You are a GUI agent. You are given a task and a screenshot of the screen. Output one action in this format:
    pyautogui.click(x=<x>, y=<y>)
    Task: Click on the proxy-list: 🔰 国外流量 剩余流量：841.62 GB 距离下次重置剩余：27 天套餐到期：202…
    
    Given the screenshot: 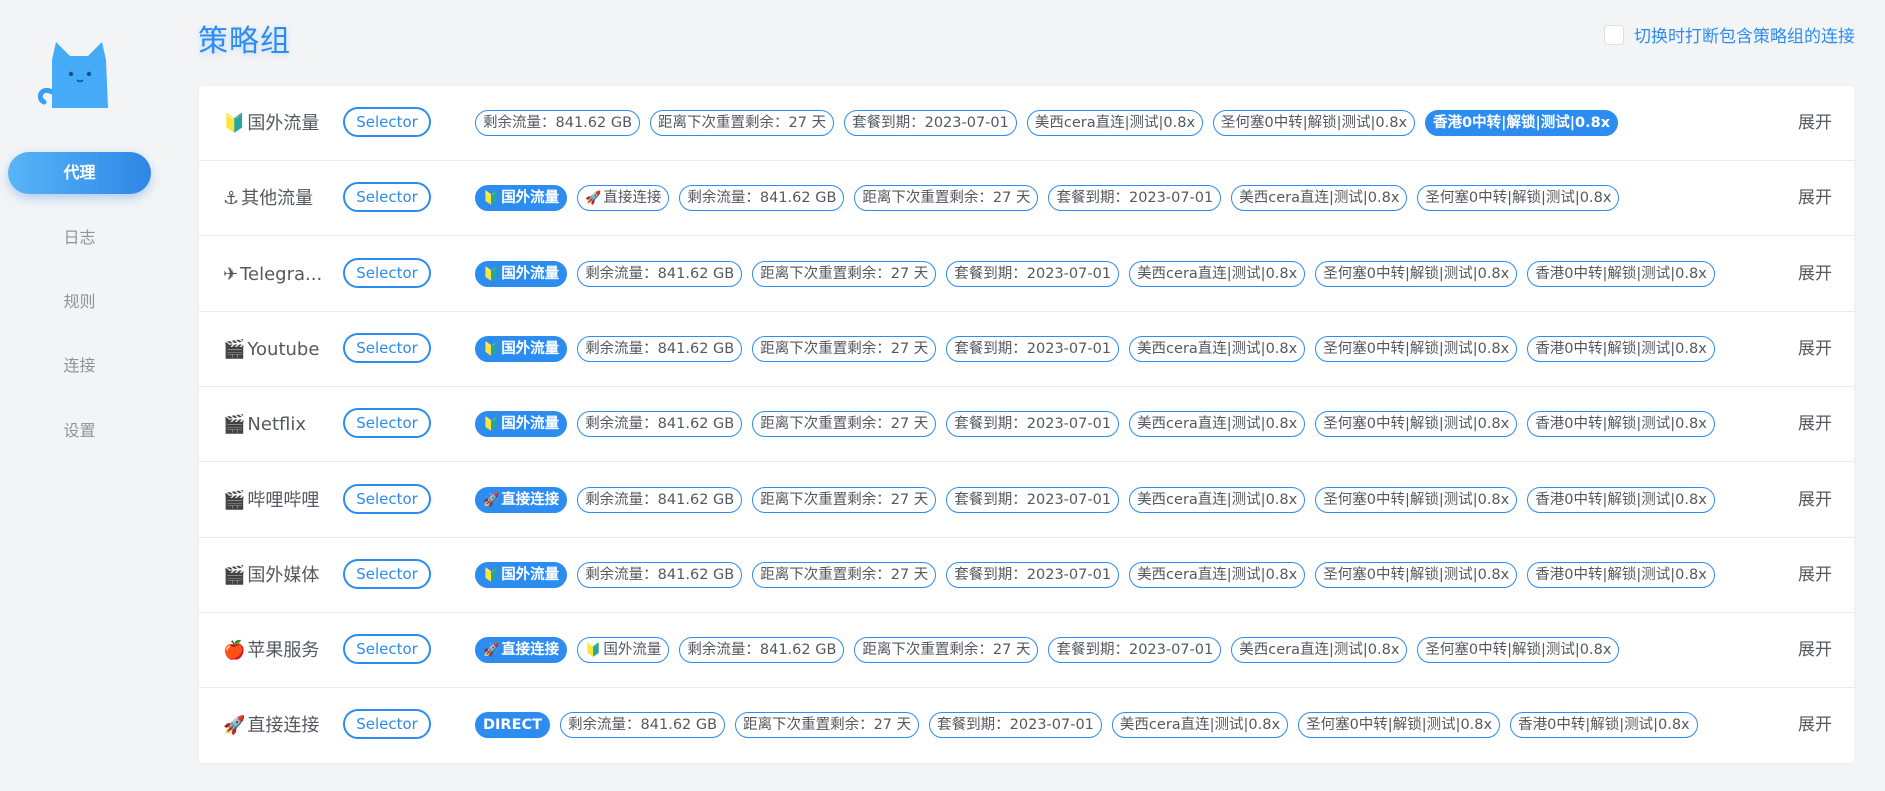 What is the action you would take?
    pyautogui.click(x=1095, y=348)
    